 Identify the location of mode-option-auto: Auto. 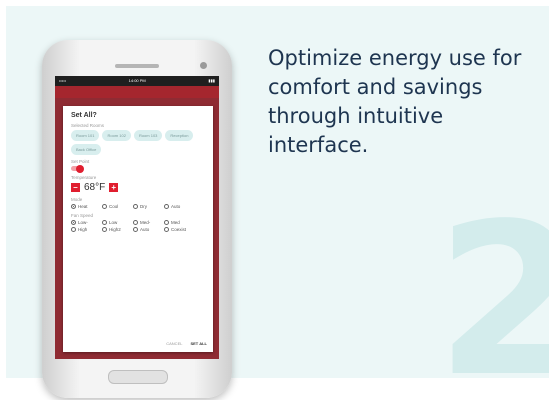
(176, 206).